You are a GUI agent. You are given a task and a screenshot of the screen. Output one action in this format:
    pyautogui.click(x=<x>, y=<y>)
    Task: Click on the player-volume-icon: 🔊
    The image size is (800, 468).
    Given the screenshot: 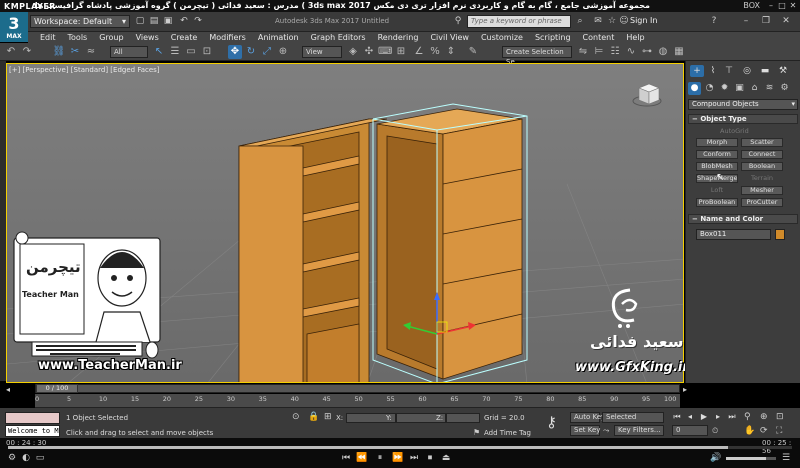 What is the action you would take?
    pyautogui.click(x=716, y=458)
    